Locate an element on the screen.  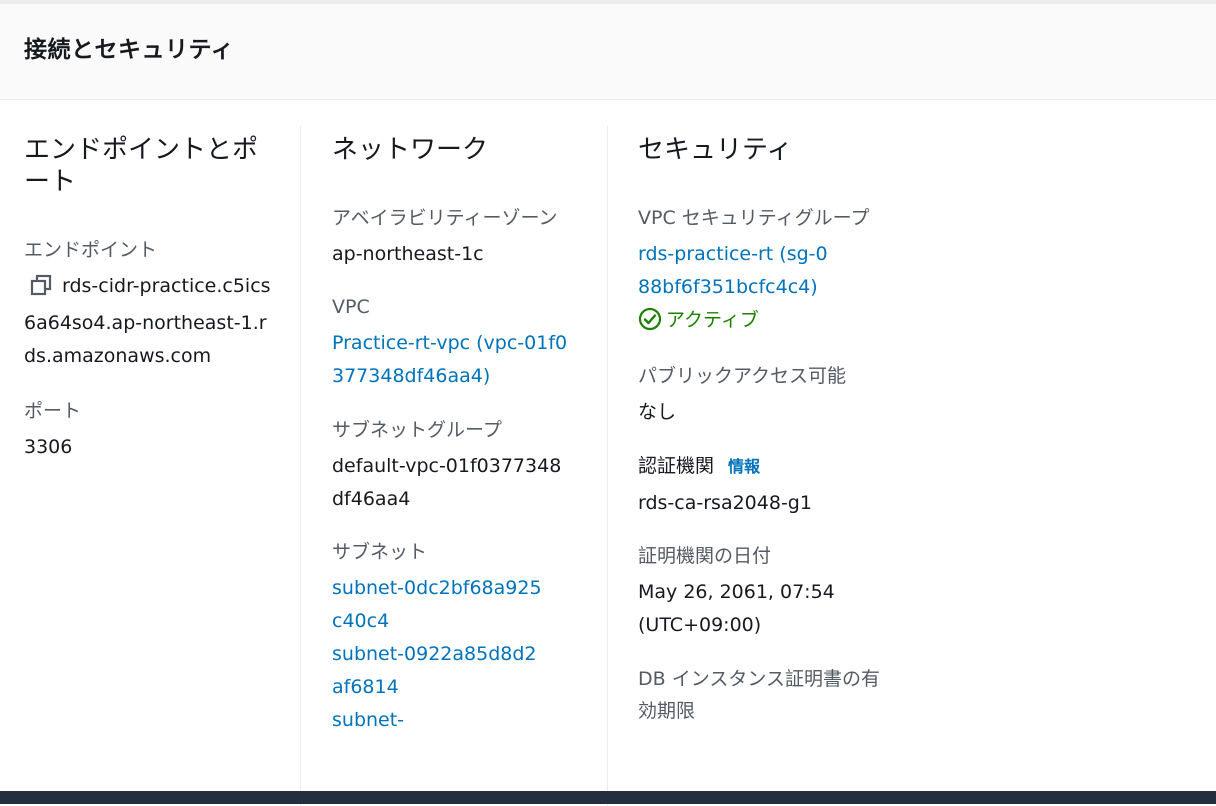
footer-bar is located at coordinates (608, 797).